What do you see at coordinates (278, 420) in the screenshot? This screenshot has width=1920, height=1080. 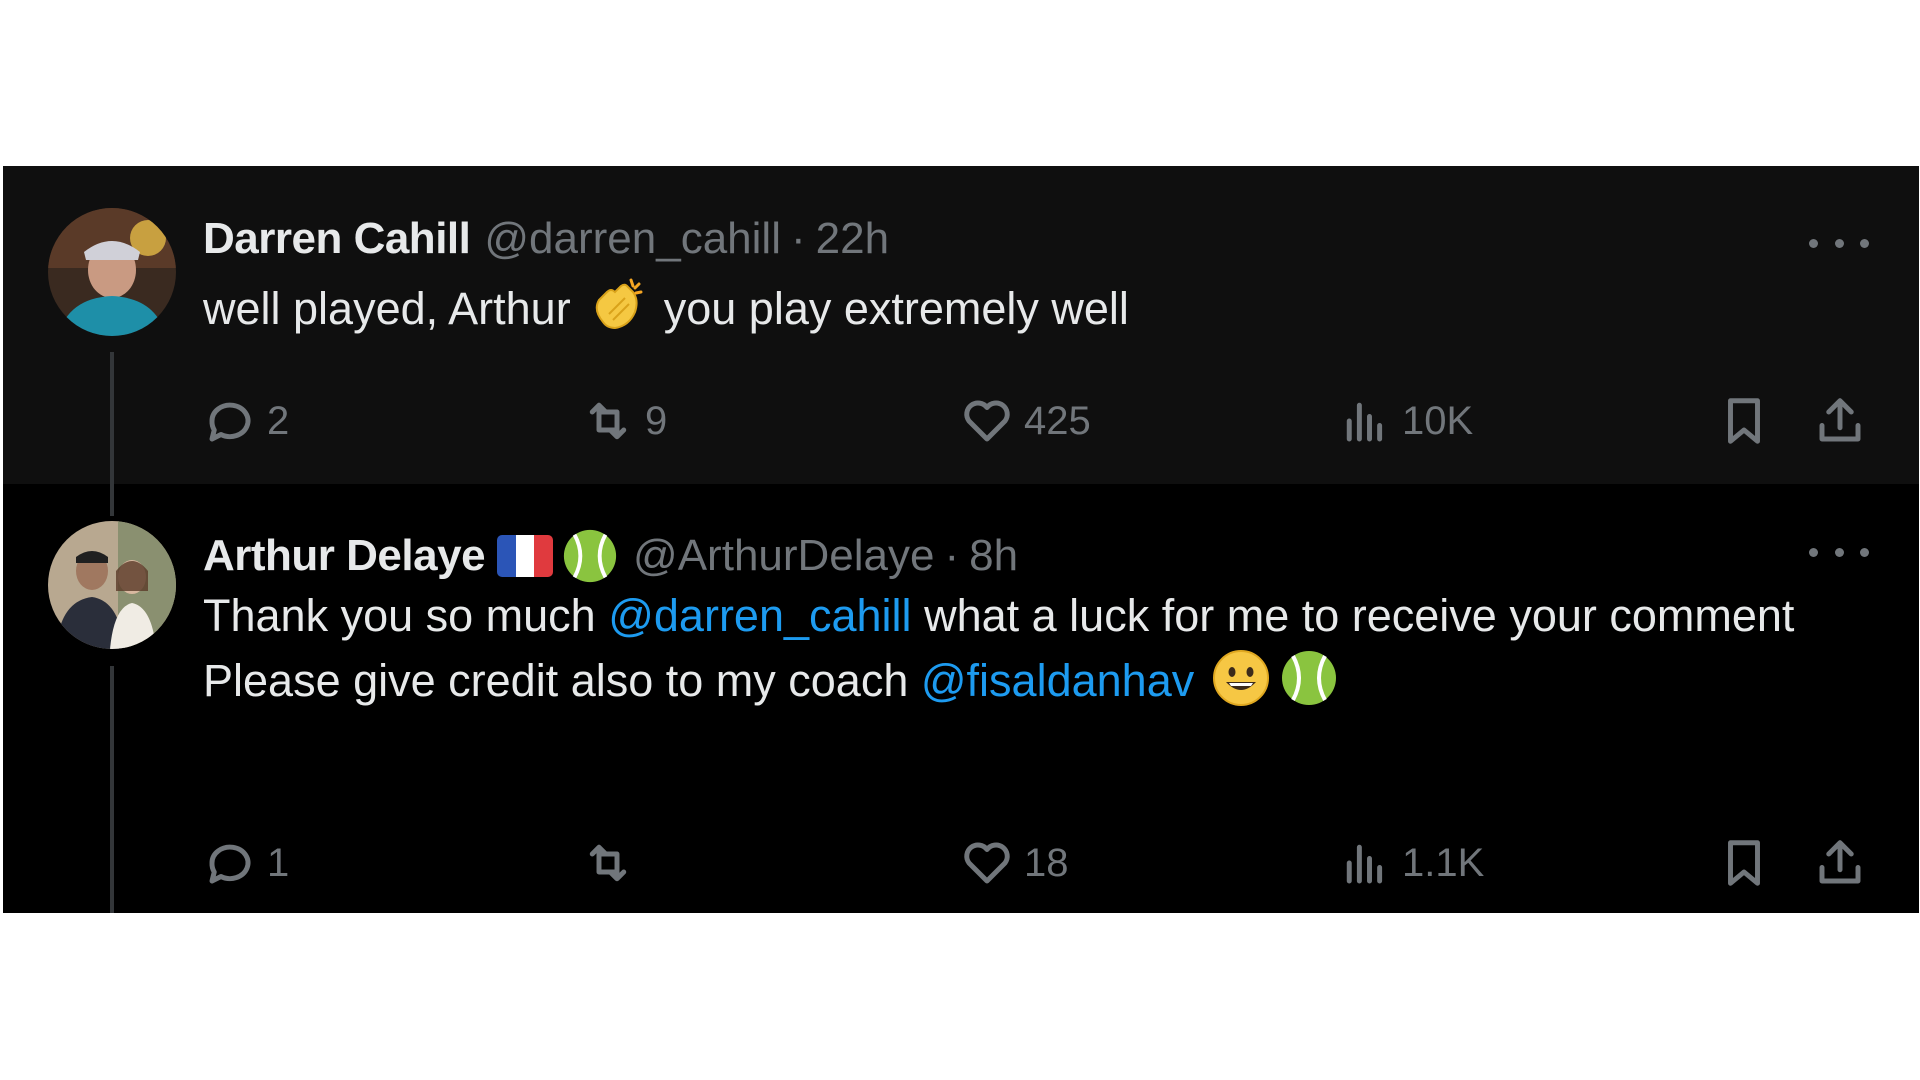 I see `reply-count: 2` at bounding box center [278, 420].